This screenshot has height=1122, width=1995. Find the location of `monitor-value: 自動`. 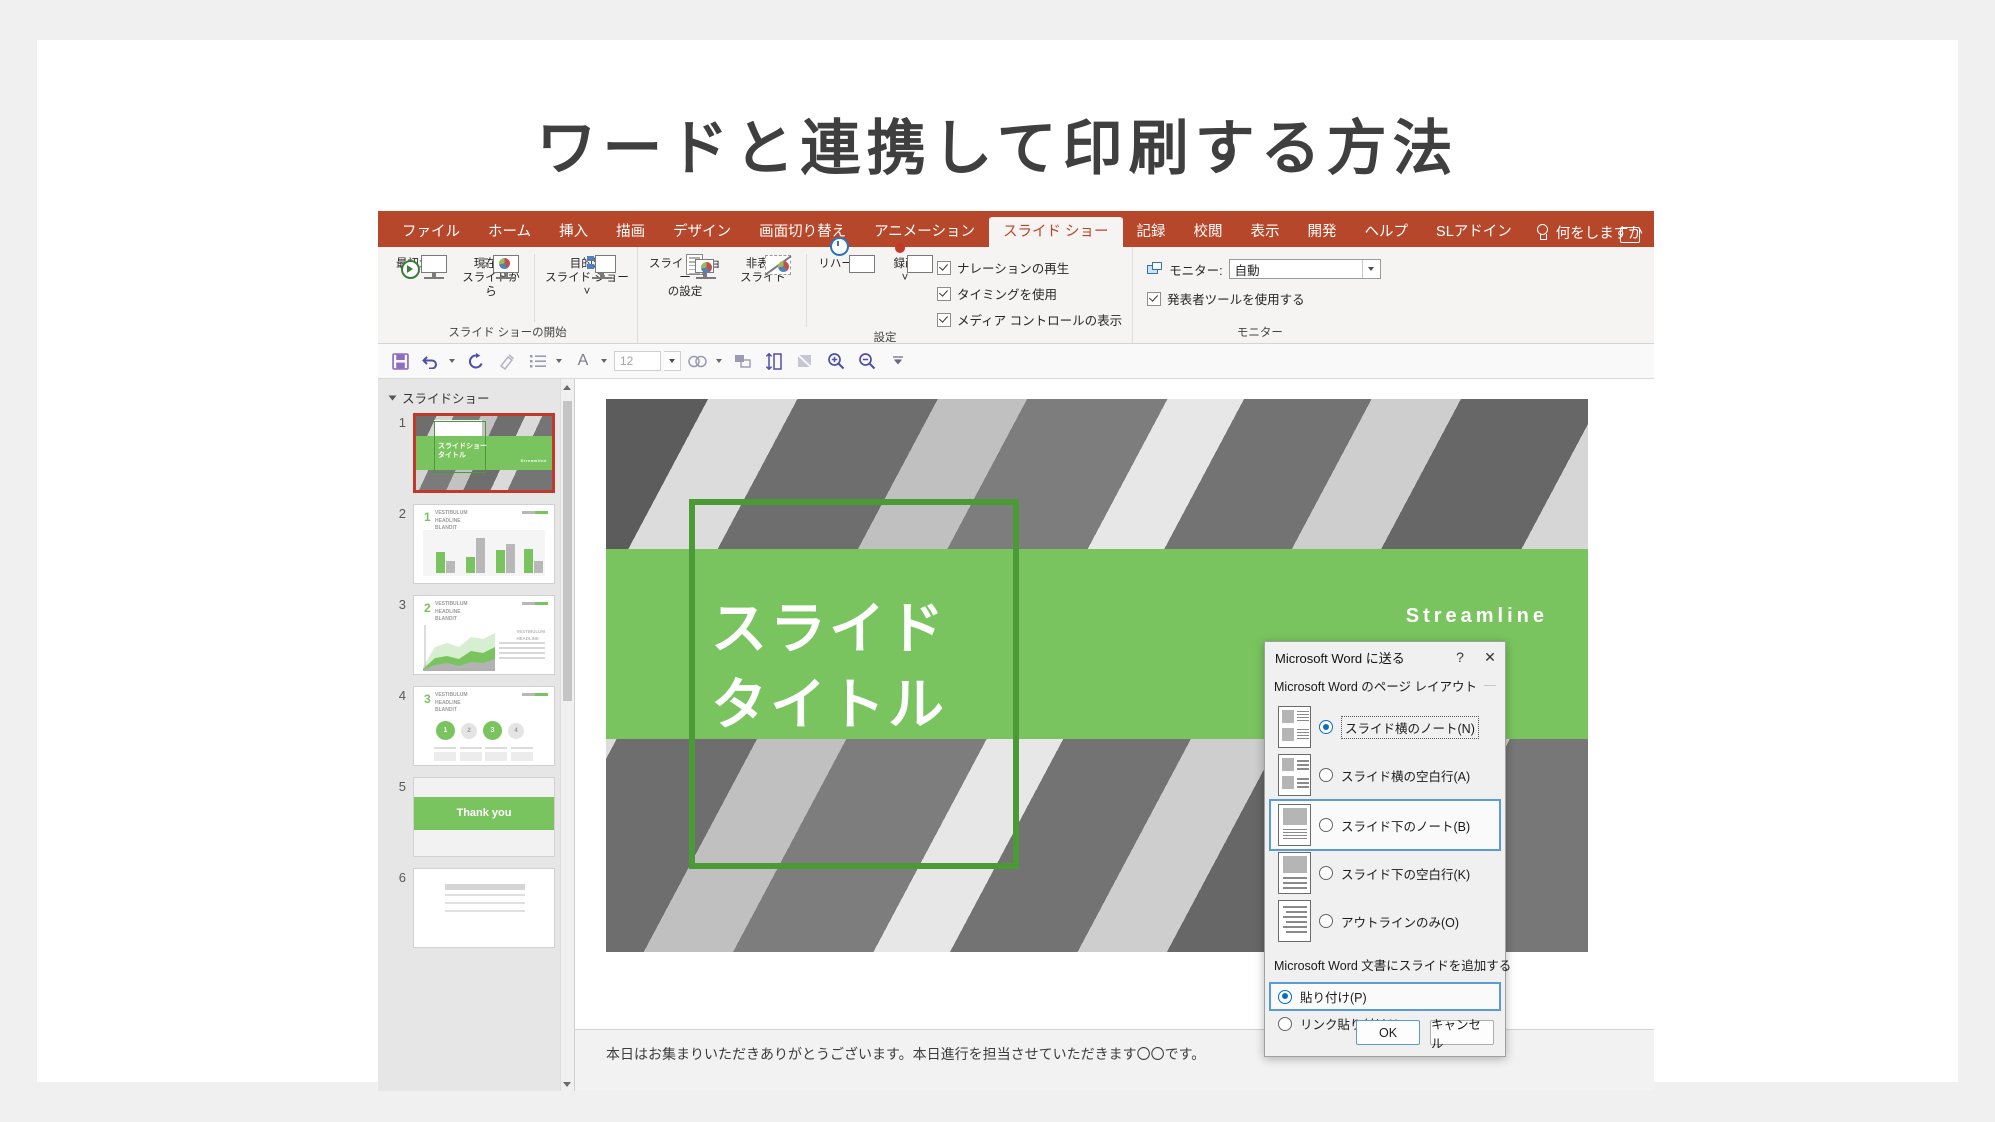

monitor-value: 自動 is located at coordinates (1247, 270).